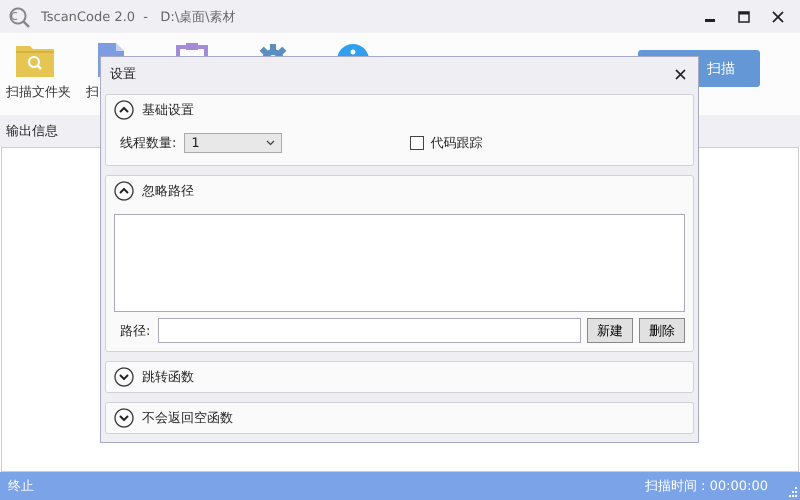  Describe the element at coordinates (233, 143) in the screenshot. I see `thread-count-dropdown: 1` at that location.